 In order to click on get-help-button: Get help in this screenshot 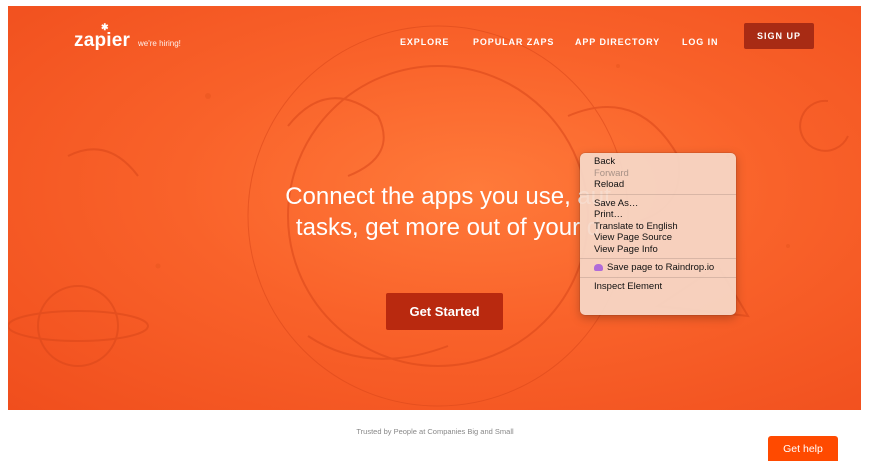, I will do `click(803, 448)`.